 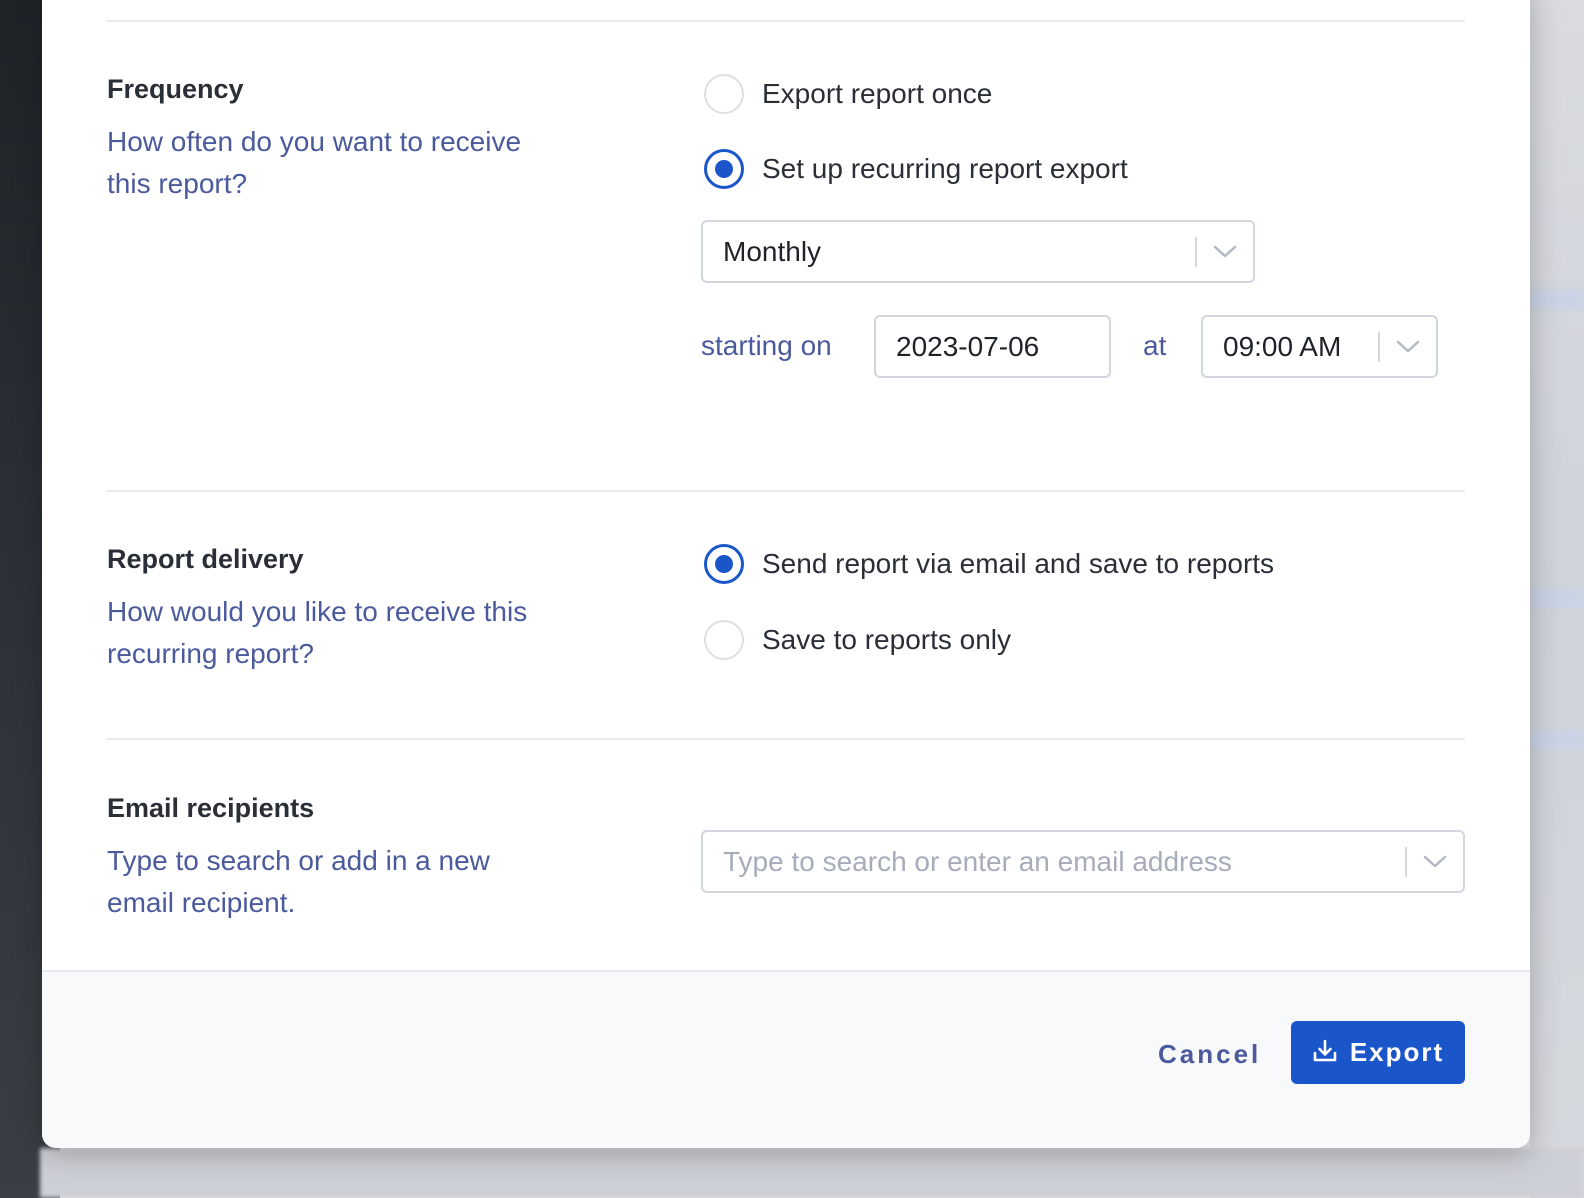 What do you see at coordinates (772, 251) in the screenshot?
I see `interval-value: Monthly` at bounding box center [772, 251].